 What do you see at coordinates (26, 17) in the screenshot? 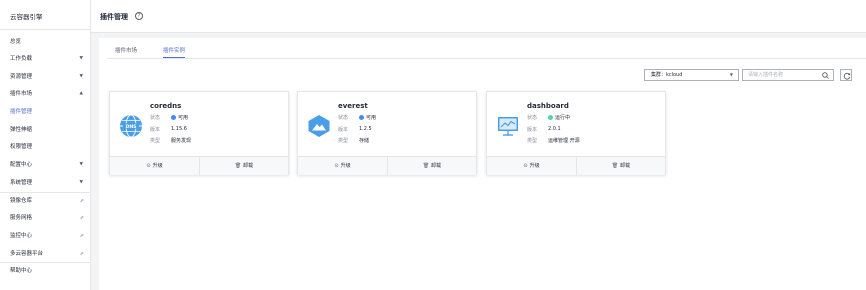
I see `sidebar-title: 云容器引擎` at bounding box center [26, 17].